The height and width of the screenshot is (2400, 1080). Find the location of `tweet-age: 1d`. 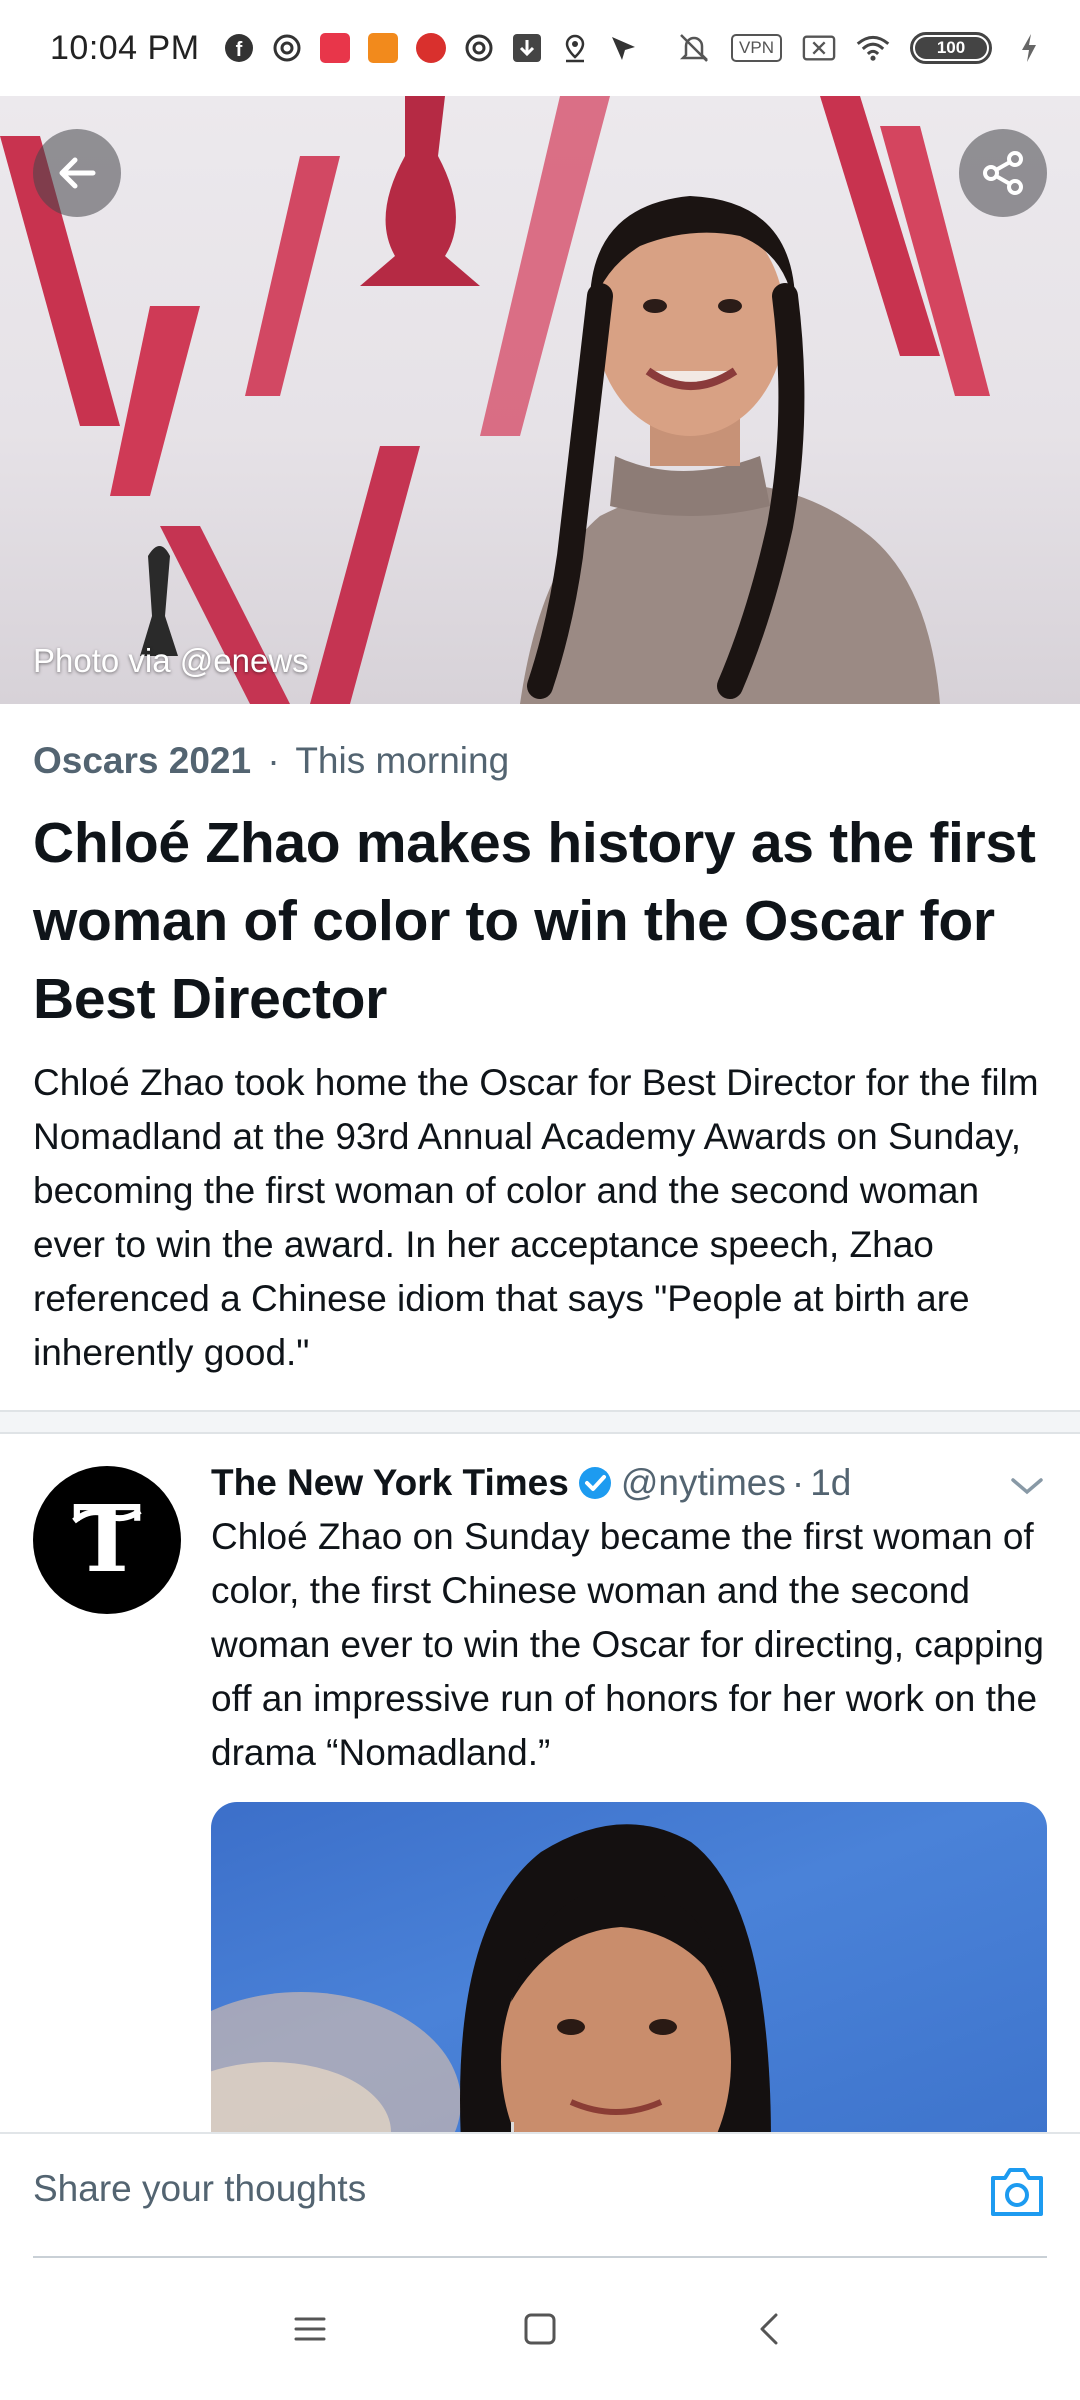

tweet-age: 1d is located at coordinates (831, 1482).